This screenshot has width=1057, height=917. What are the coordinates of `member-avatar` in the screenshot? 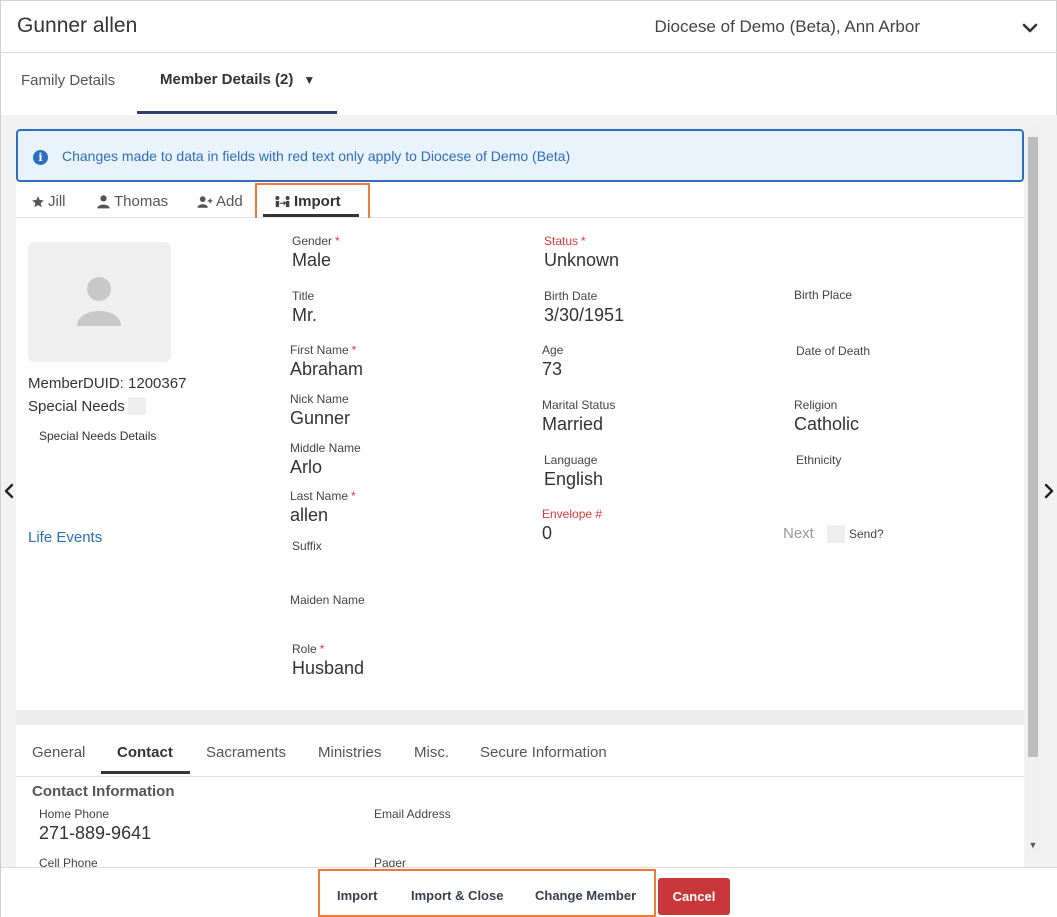 It's located at (99, 302).